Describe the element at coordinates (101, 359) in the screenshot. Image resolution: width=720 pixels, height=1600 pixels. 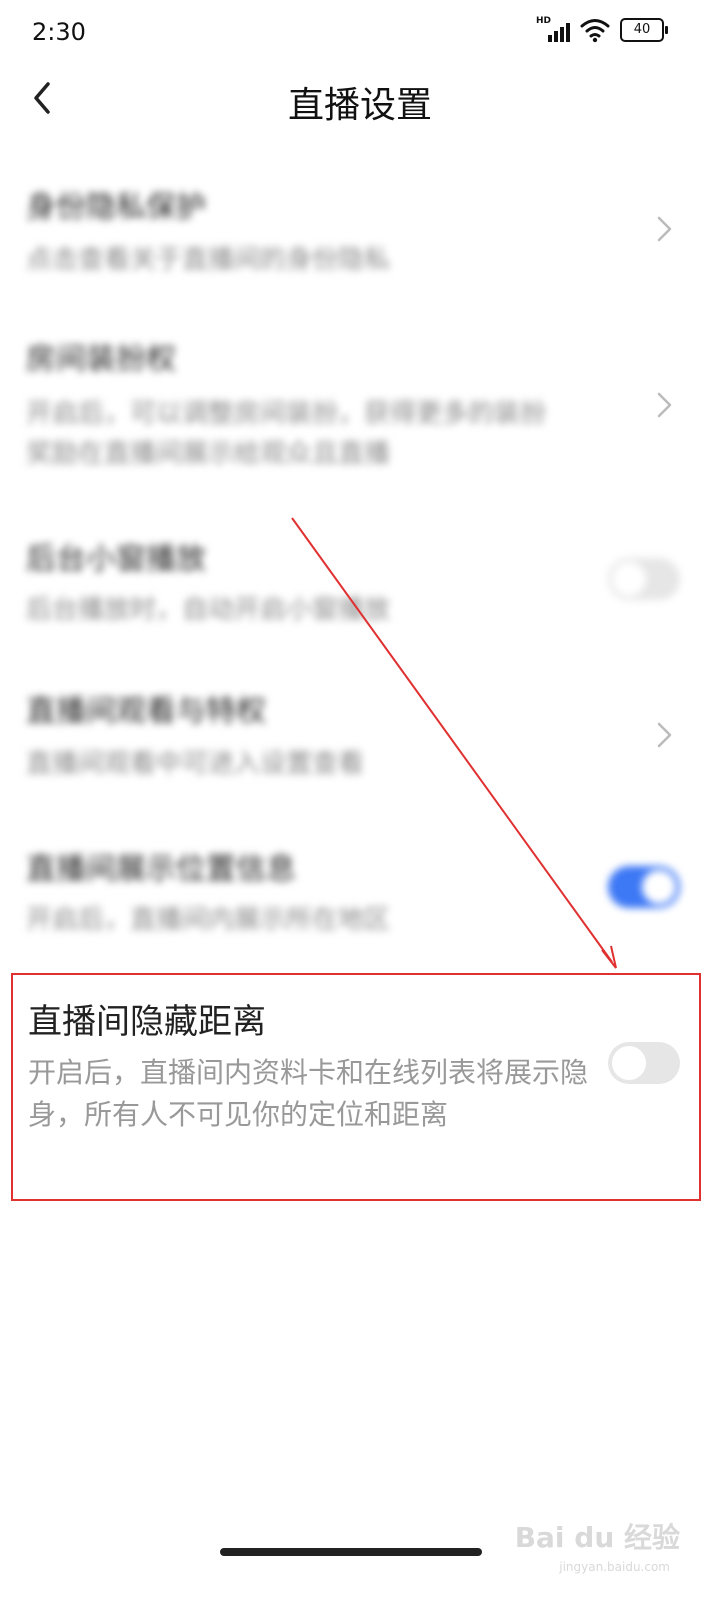
I see `setting-title: 房间装扮权` at that location.